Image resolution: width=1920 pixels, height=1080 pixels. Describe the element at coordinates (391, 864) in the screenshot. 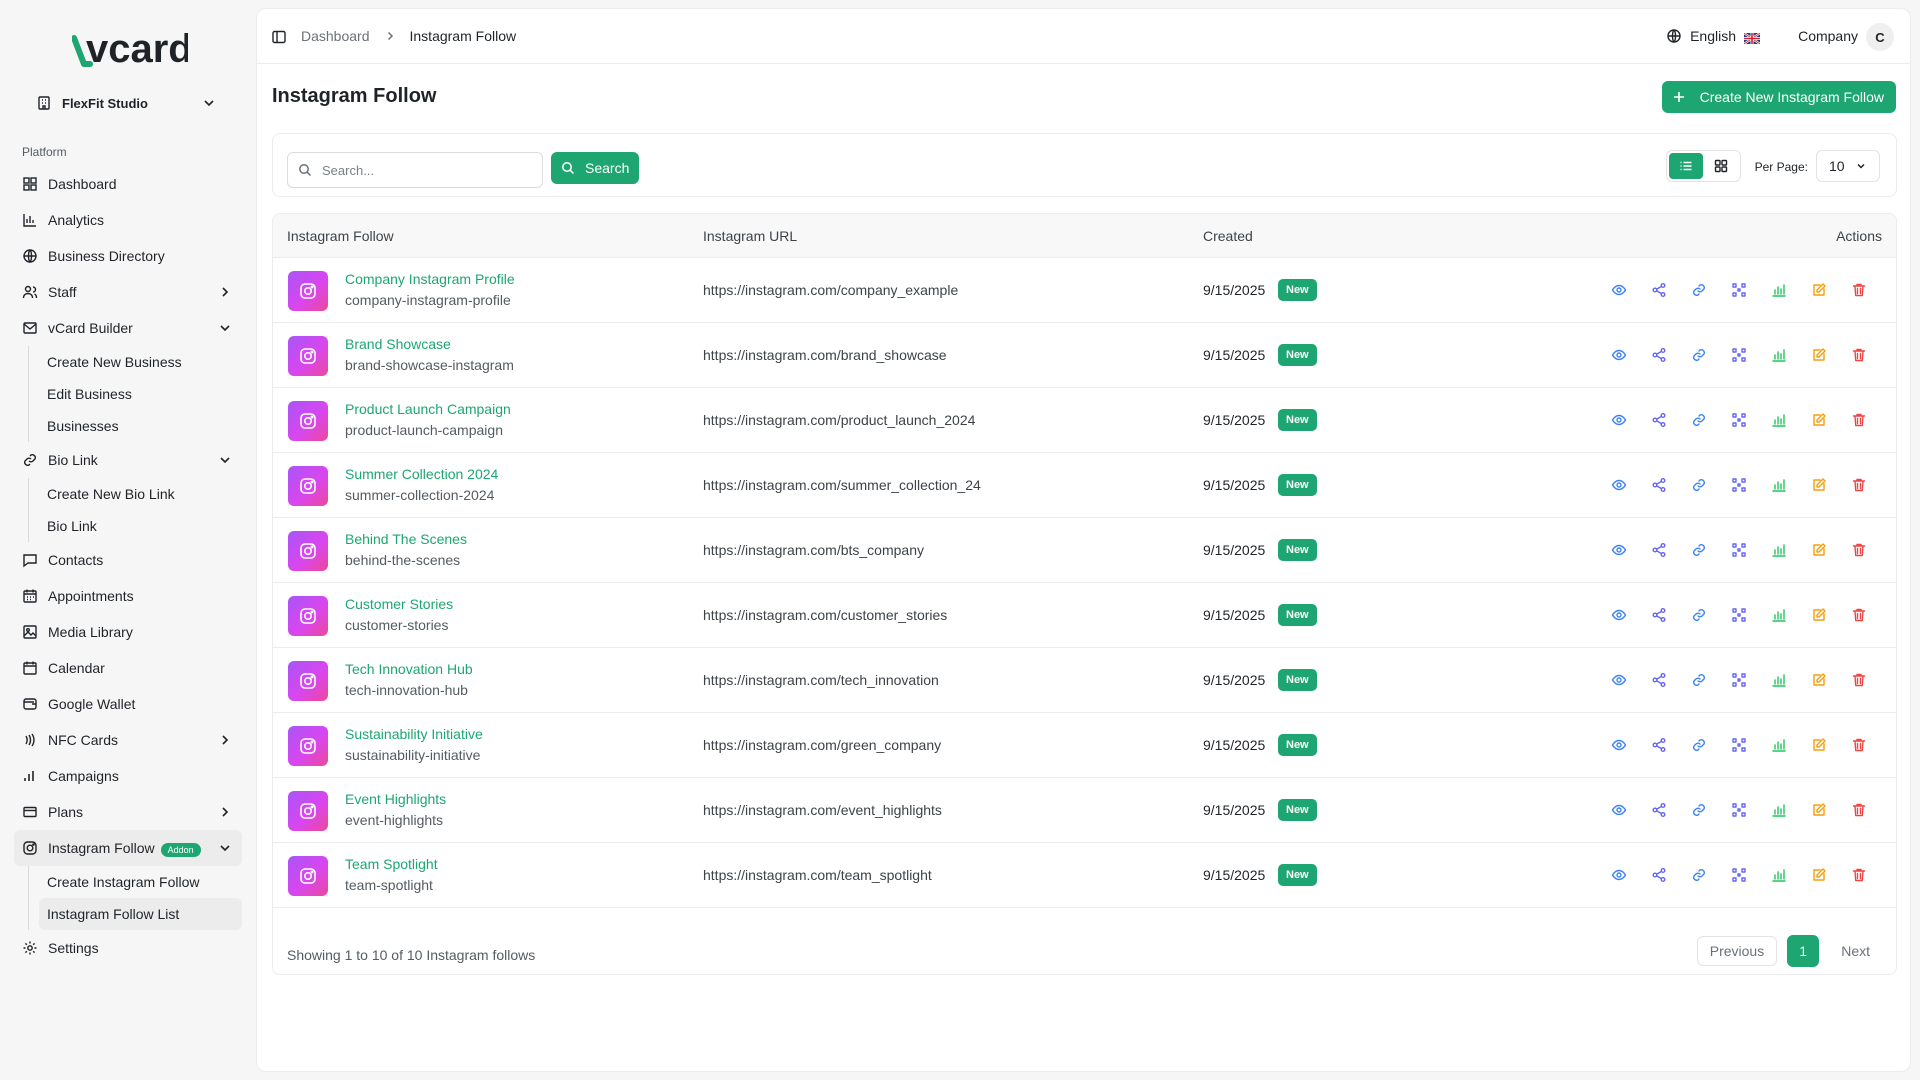

I see `row-title-link: Team Spotlight` at that location.